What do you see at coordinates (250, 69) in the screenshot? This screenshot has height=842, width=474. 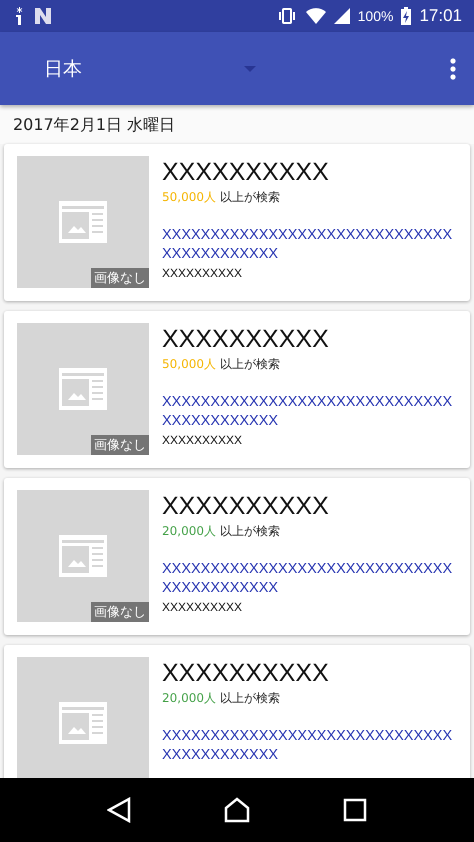 I see `dropdown-caret-icon` at bounding box center [250, 69].